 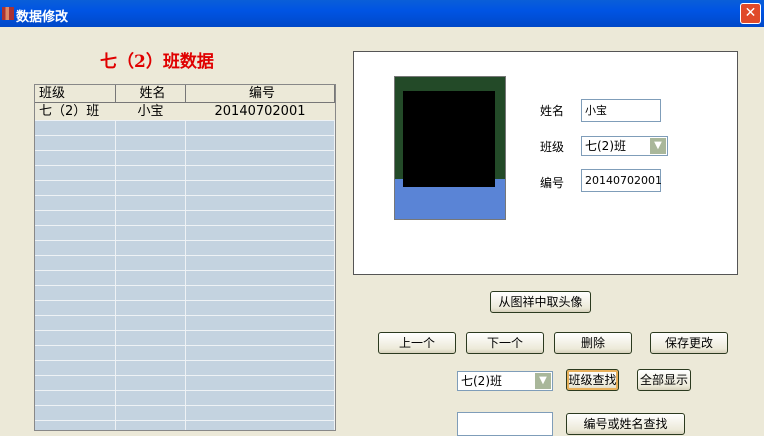 I want to click on column-header-id: 编号, so click(x=260, y=93).